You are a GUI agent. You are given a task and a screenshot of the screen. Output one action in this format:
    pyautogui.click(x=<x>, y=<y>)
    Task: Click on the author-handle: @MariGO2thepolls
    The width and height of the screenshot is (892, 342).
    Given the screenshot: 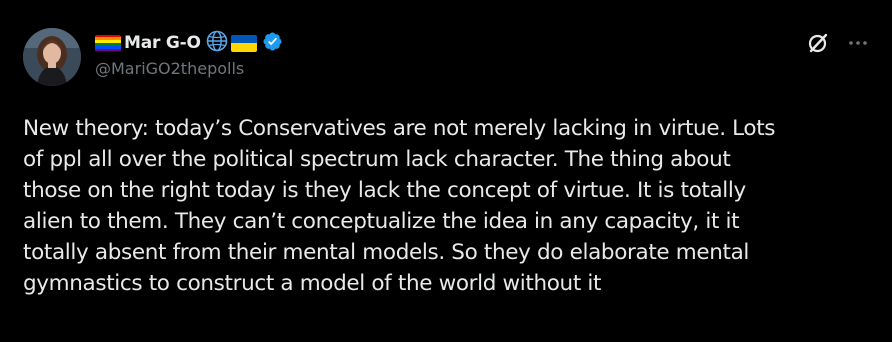 What is the action you would take?
    pyautogui.click(x=169, y=68)
    